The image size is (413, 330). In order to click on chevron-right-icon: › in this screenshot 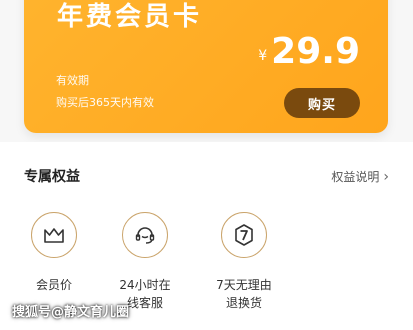, I will do `click(386, 176)`.